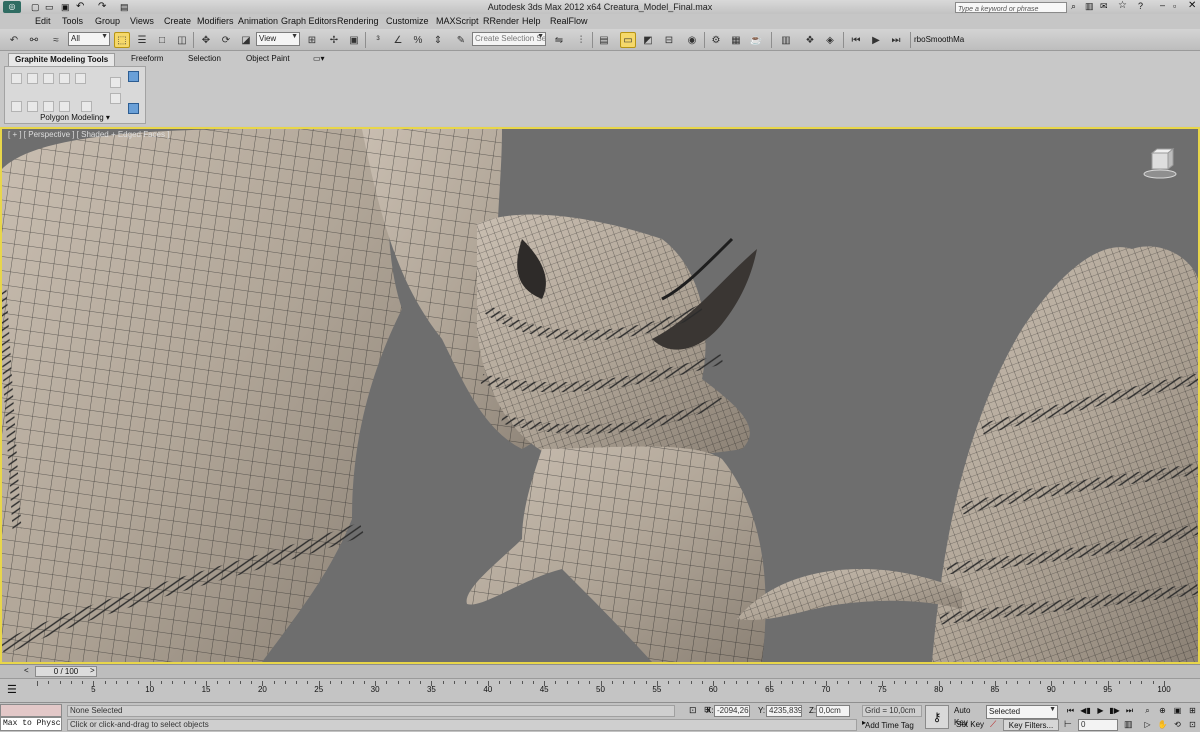 The width and height of the screenshot is (1200, 732). Describe the element at coordinates (122, 40) in the screenshot. I see `select-object-icon: ⬚` at that location.